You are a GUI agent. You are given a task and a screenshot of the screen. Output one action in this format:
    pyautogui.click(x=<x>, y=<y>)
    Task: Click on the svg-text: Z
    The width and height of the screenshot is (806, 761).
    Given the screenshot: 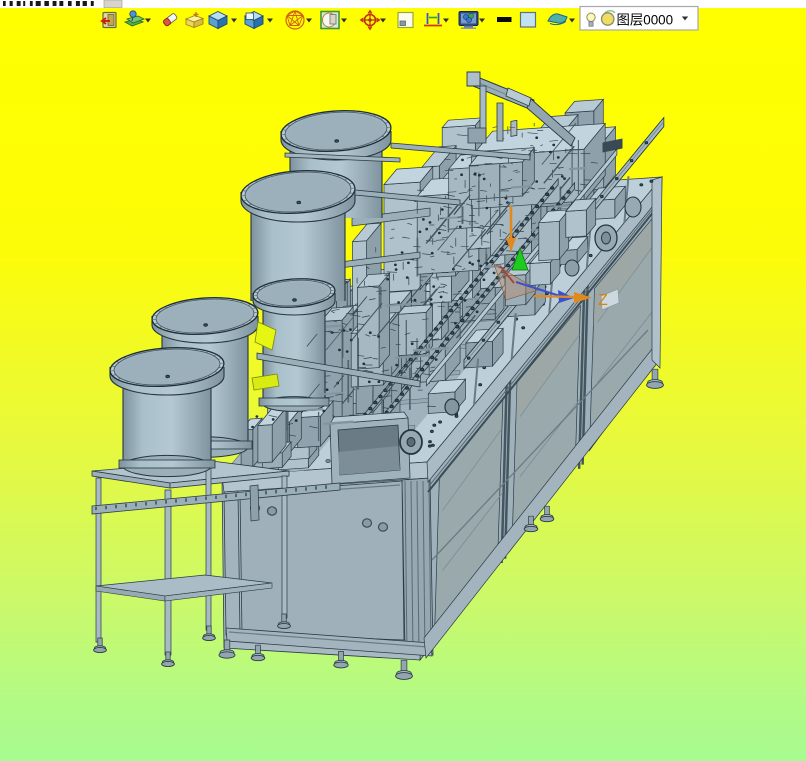 What is the action you would take?
    pyautogui.click(x=603, y=300)
    